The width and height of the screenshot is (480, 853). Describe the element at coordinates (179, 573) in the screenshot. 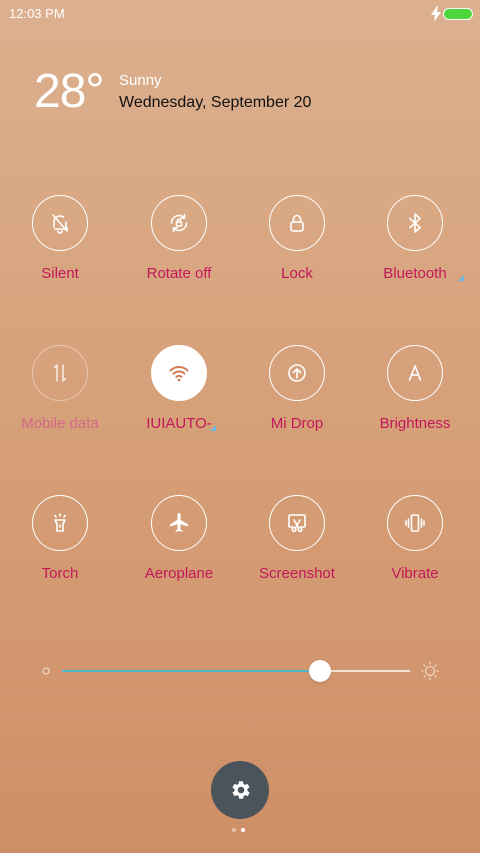

I see `toggle-label: Aeroplane` at that location.